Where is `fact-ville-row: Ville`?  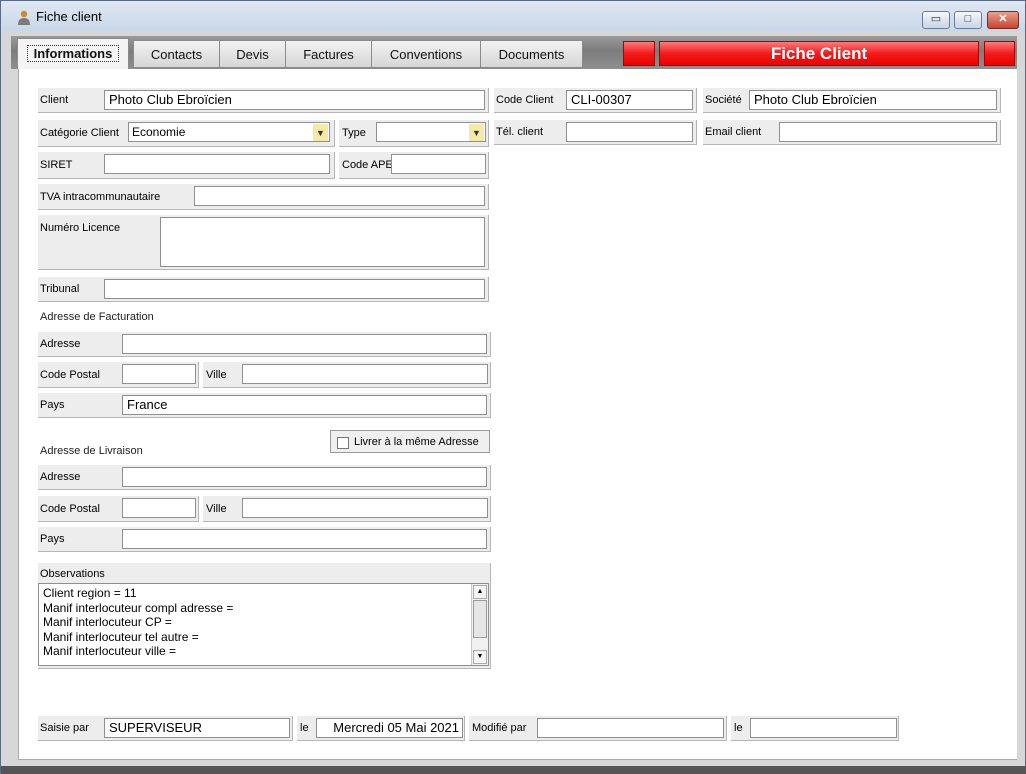 fact-ville-row: Ville is located at coordinates (347, 375).